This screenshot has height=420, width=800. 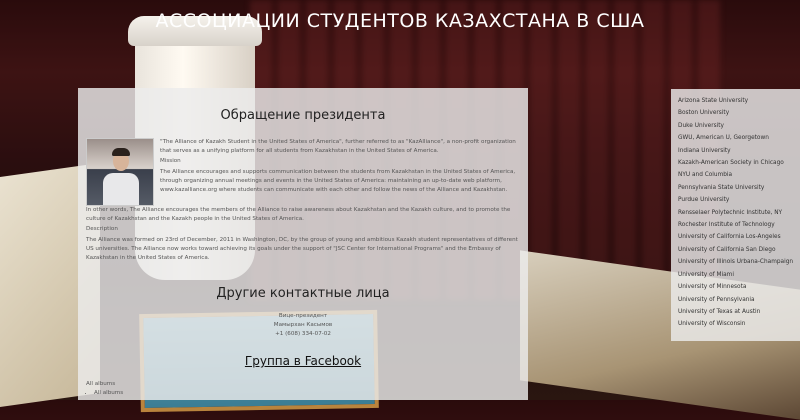 What do you see at coordinates (303, 115) in the screenshot?
I see `president-address-heading: Обращение президента` at bounding box center [303, 115].